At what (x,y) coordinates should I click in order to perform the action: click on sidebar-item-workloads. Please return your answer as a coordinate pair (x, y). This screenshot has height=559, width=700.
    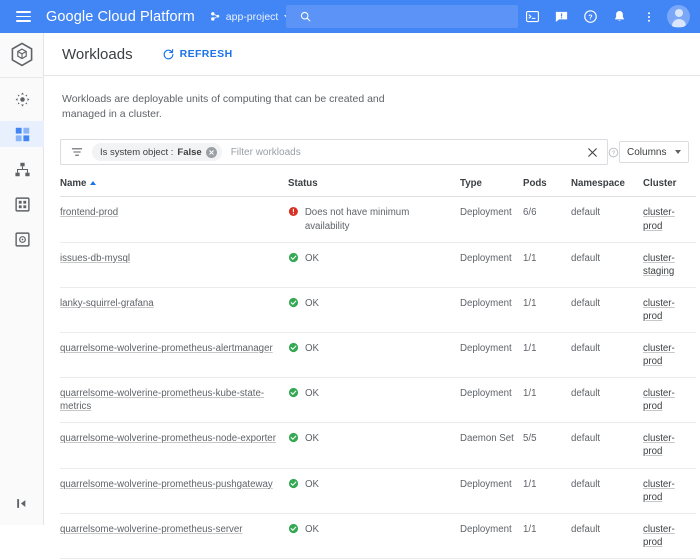
    Looking at the image, I should click on (22, 134).